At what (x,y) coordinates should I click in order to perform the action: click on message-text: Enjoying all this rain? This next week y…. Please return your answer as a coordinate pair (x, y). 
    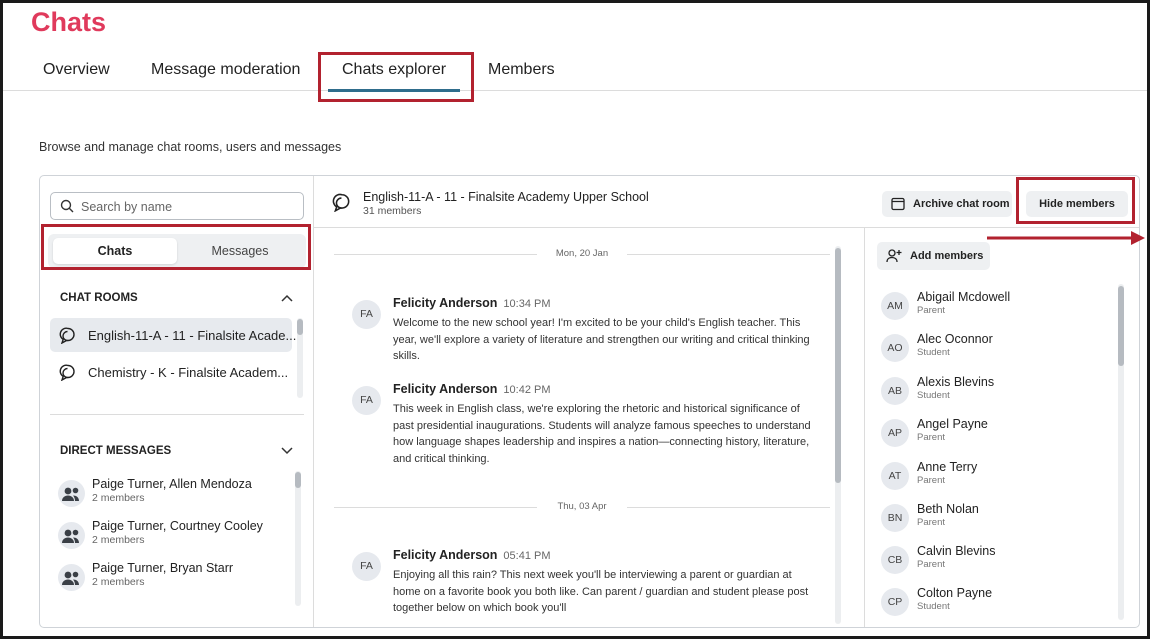
    Looking at the image, I should click on (601, 591).